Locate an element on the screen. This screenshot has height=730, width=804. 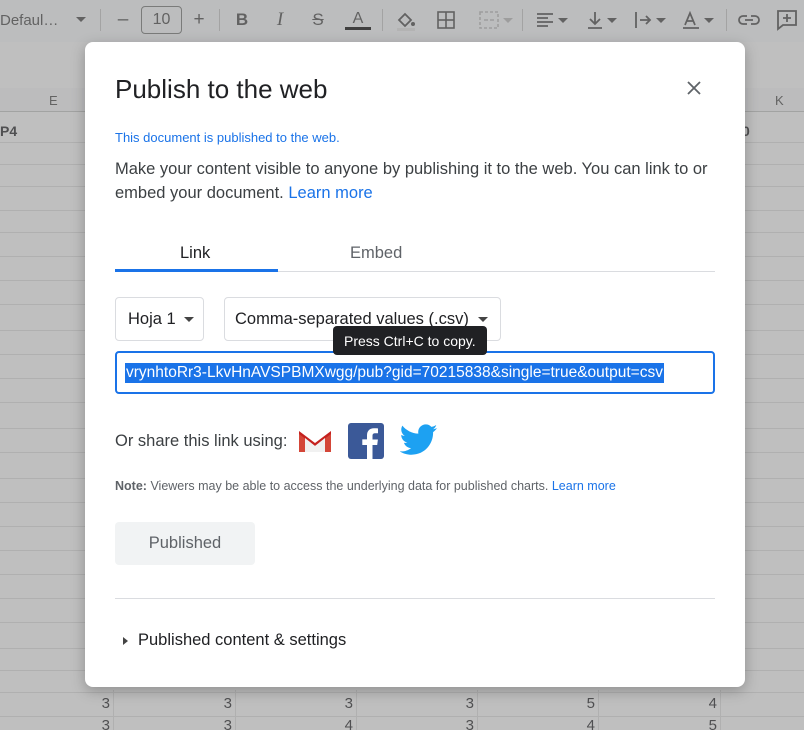
gmail-icon is located at coordinates (315, 441).